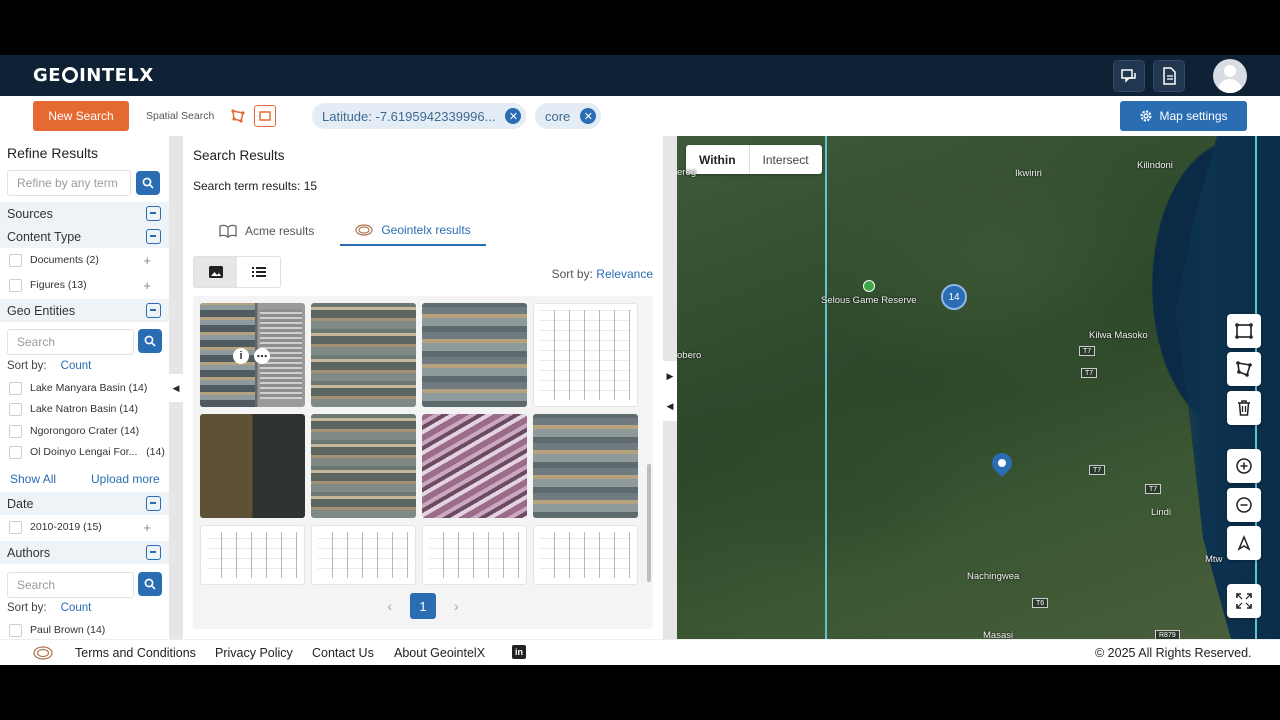 The width and height of the screenshot is (1280, 720). What do you see at coordinates (1244, 505) in the screenshot?
I see `zoom-out-button` at bounding box center [1244, 505].